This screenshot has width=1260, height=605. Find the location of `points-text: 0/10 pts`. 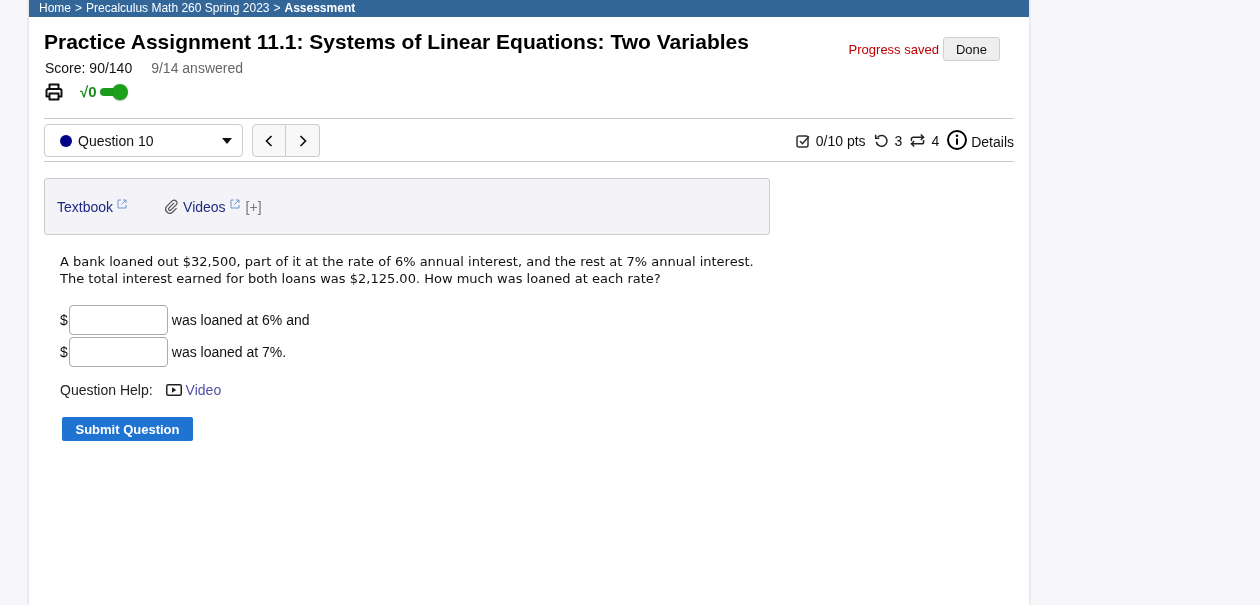

points-text: 0/10 pts is located at coordinates (840, 140).